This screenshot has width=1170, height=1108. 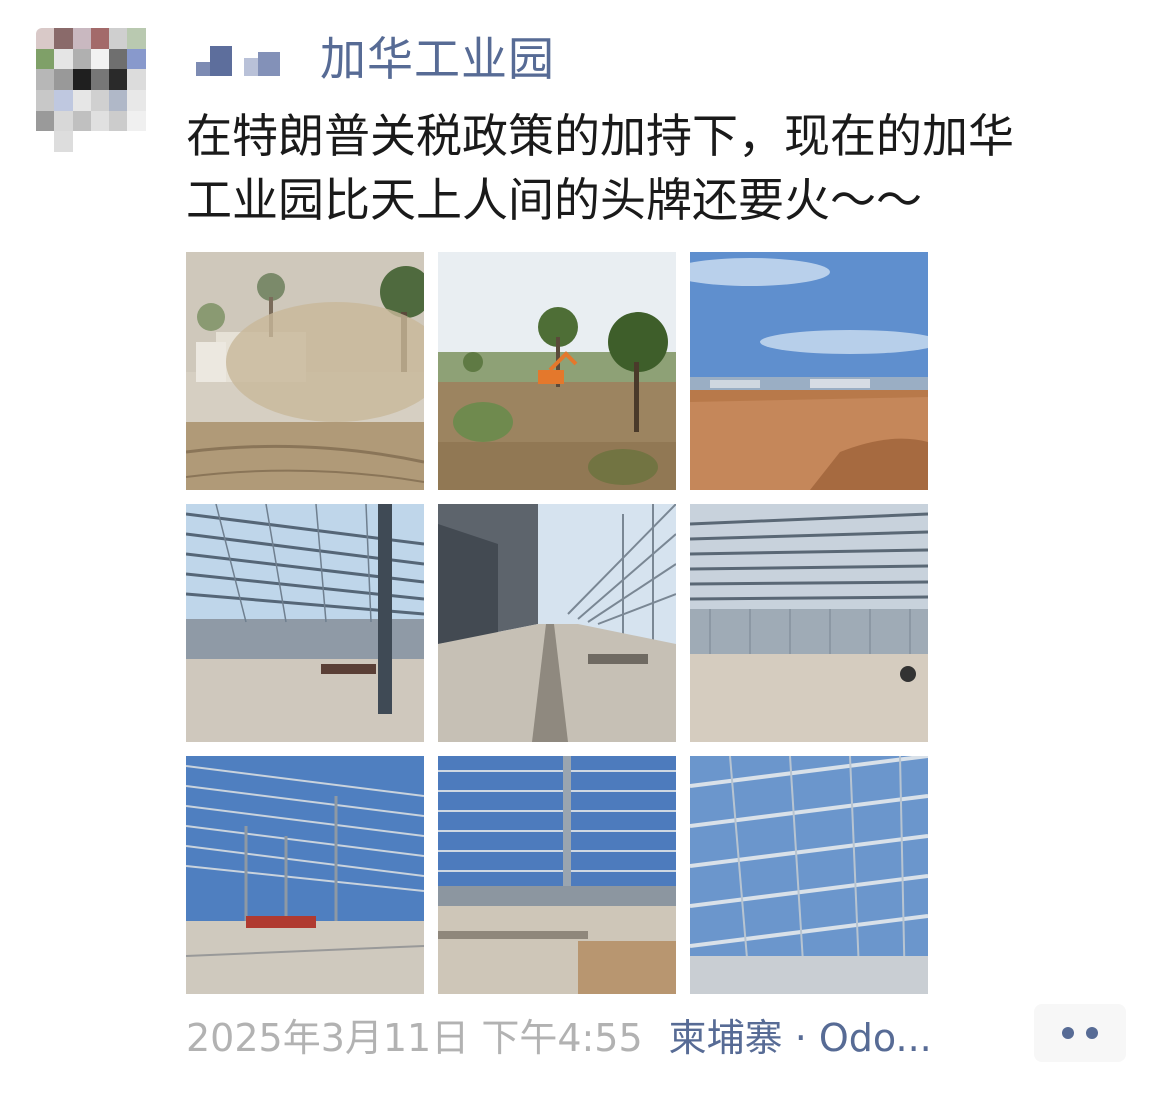 I want to click on photo-dusty-construction-site, so click(x=305, y=371).